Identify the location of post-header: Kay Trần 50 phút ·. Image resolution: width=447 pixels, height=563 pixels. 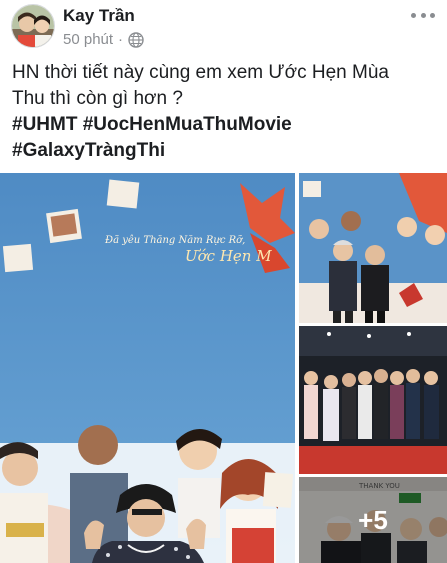
(223, 28).